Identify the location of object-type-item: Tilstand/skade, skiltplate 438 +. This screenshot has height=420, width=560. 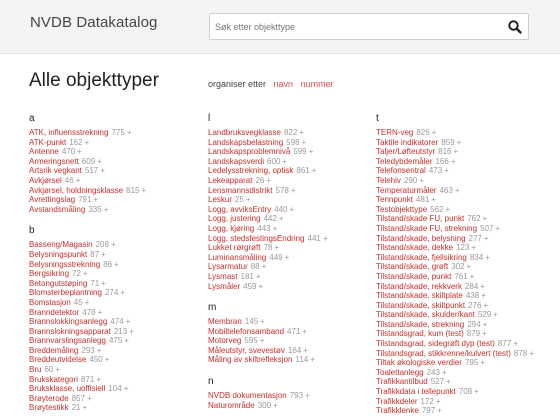
(461, 296).